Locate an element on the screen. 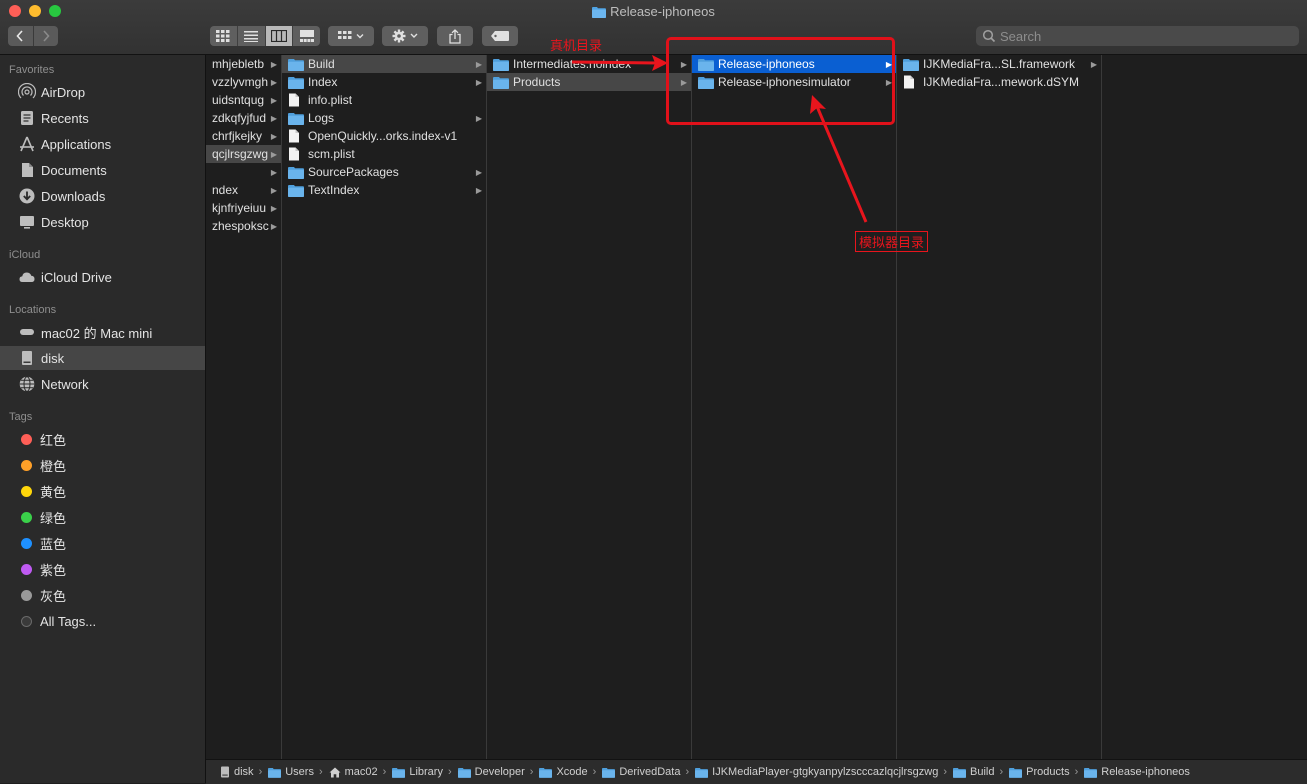 This screenshot has width=1307, height=784. sidebar-item-documents: Documents is located at coordinates (102, 170).